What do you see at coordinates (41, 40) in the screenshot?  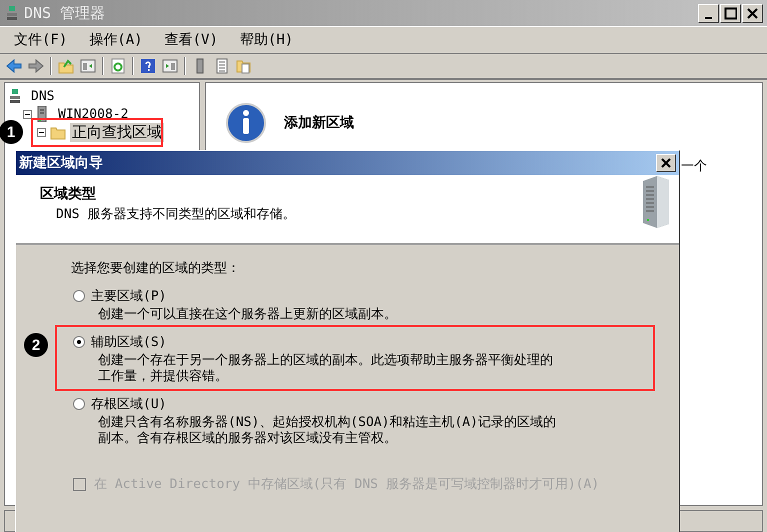 I see `menu-item: 文件(F)` at bounding box center [41, 40].